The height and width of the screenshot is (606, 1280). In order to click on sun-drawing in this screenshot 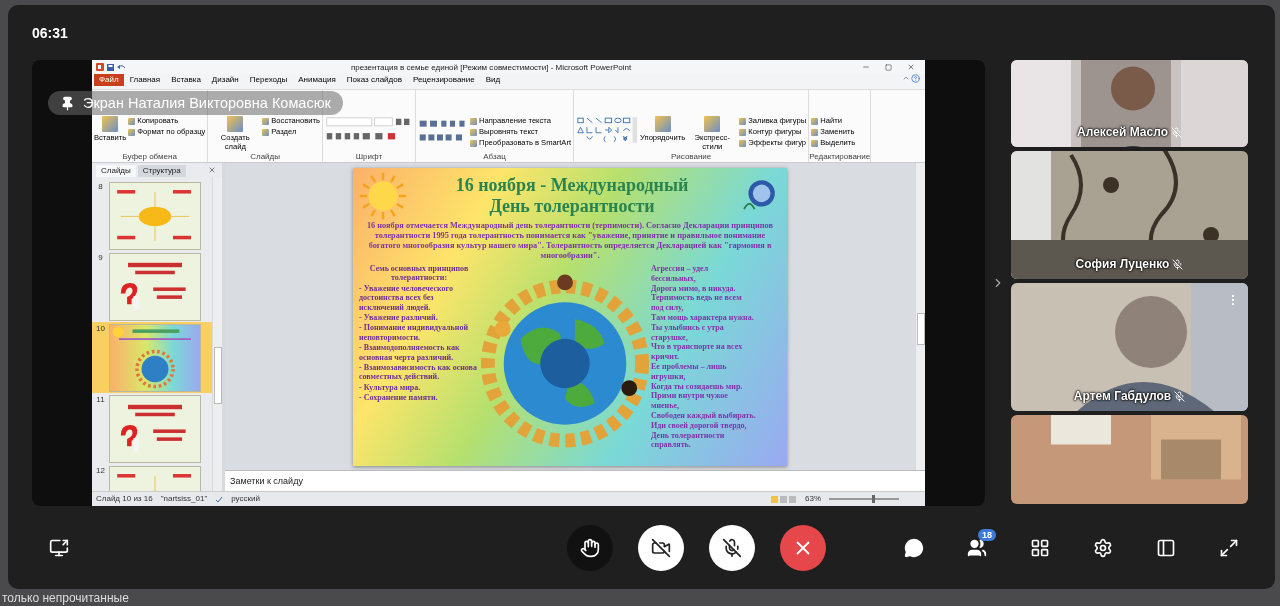, I will do `click(383, 196)`.